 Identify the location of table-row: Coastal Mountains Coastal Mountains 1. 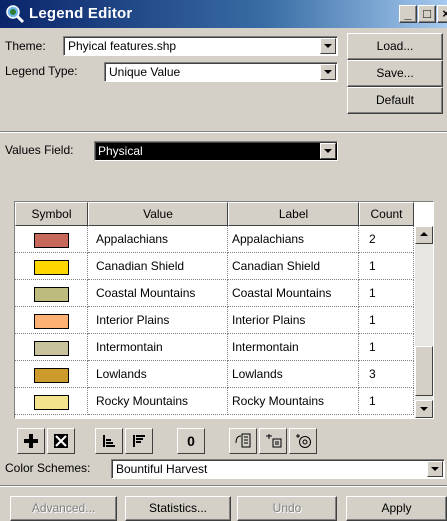
(215, 293).